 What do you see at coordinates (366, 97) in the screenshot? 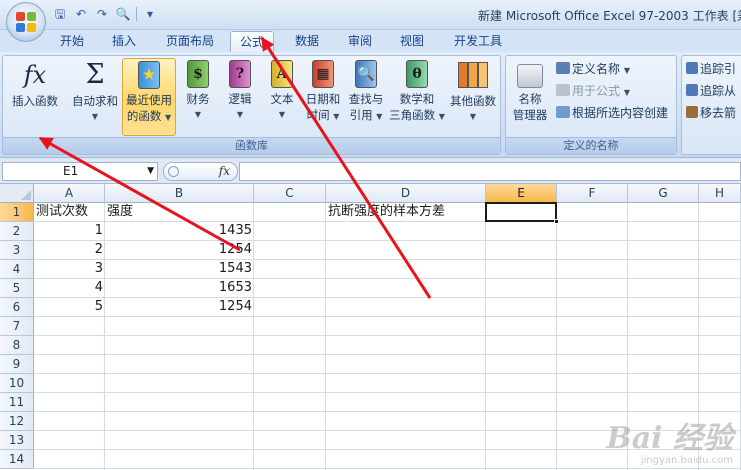
I see `lookup-reference-button: 🔍 查找与 引用 ▼` at bounding box center [366, 97].